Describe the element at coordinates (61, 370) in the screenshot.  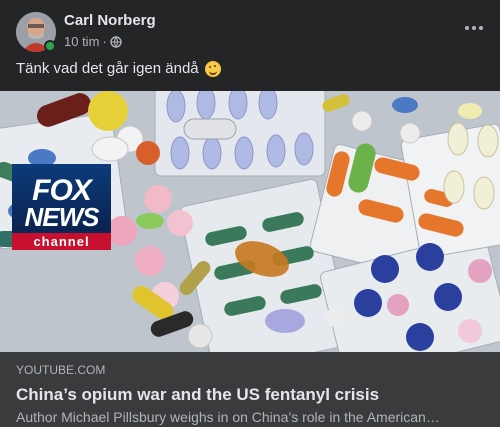
I see `link-domain: YOUTUBE.COM` at that location.